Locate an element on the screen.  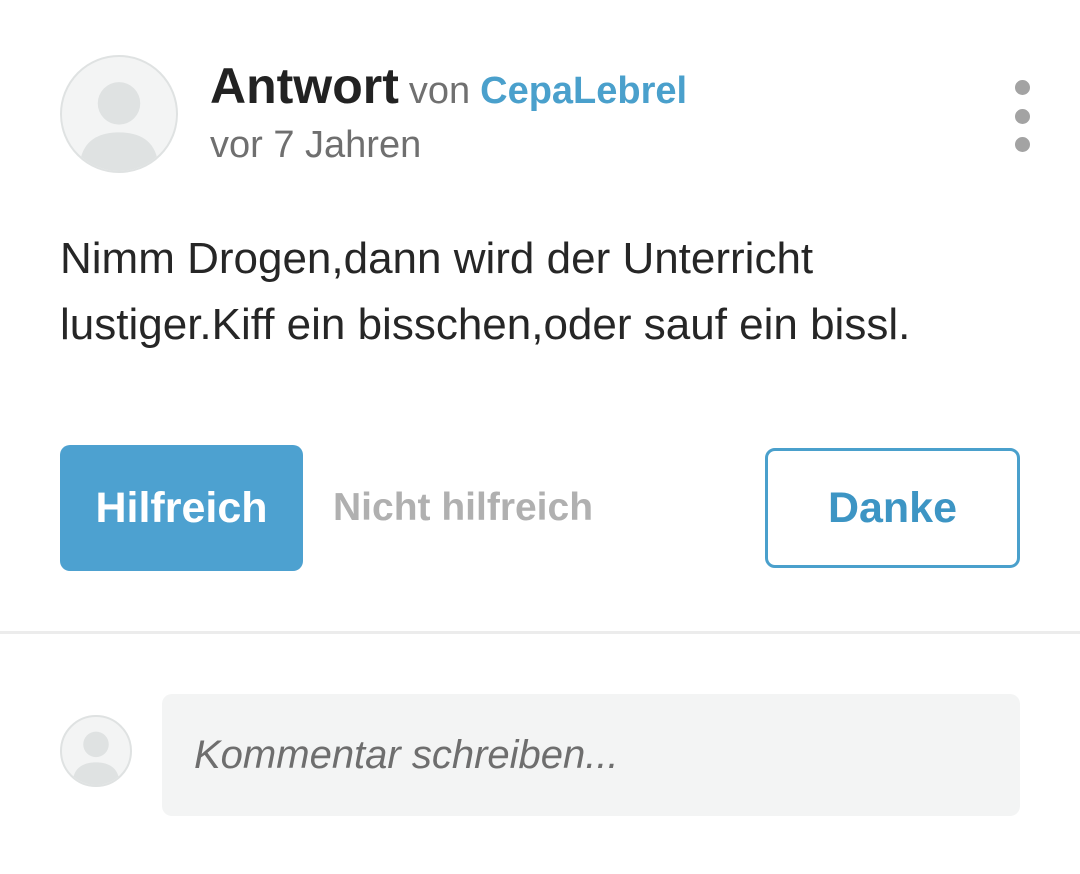
current-user-avatar is located at coordinates (96, 751).